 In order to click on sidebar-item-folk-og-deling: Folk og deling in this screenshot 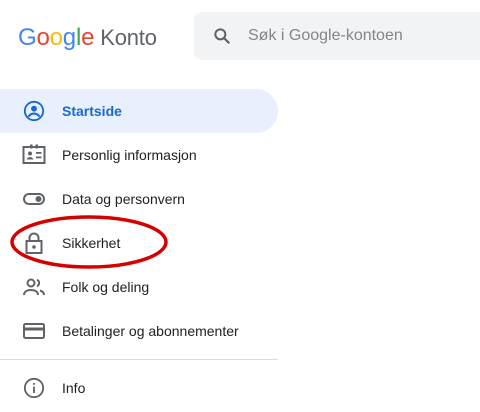, I will do `click(139, 287)`.